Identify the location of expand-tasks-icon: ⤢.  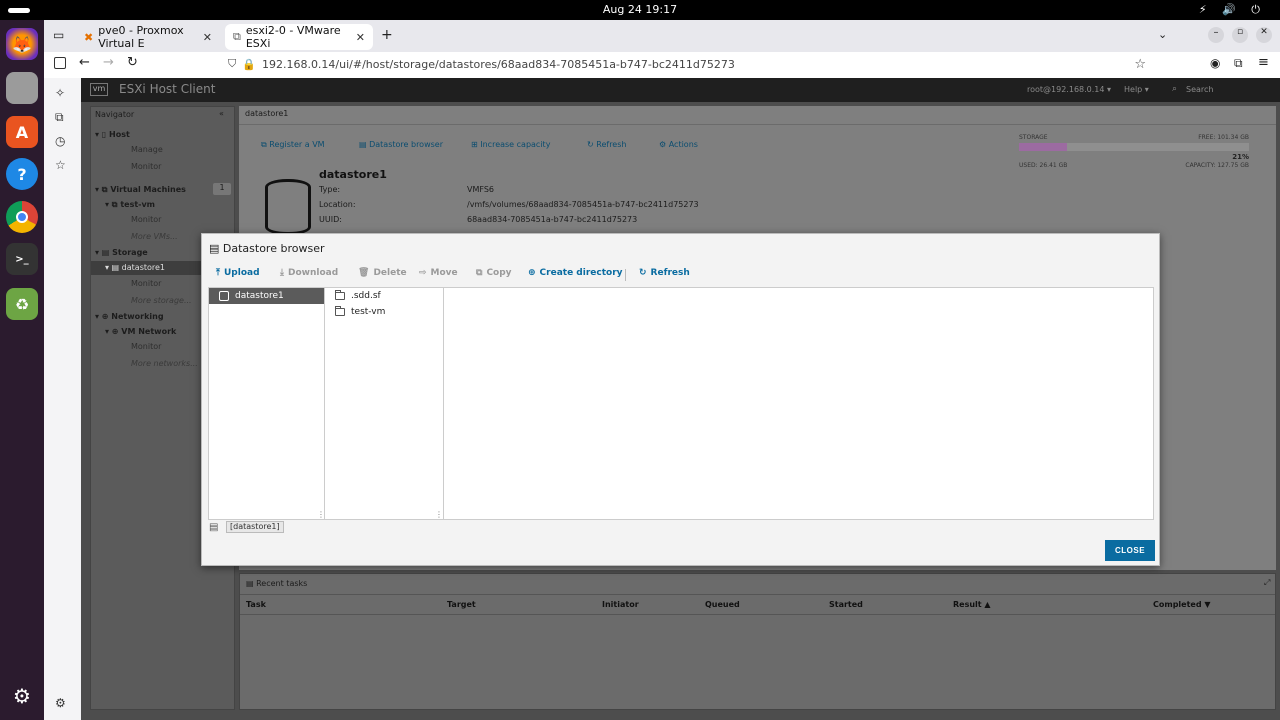
(1267, 583).